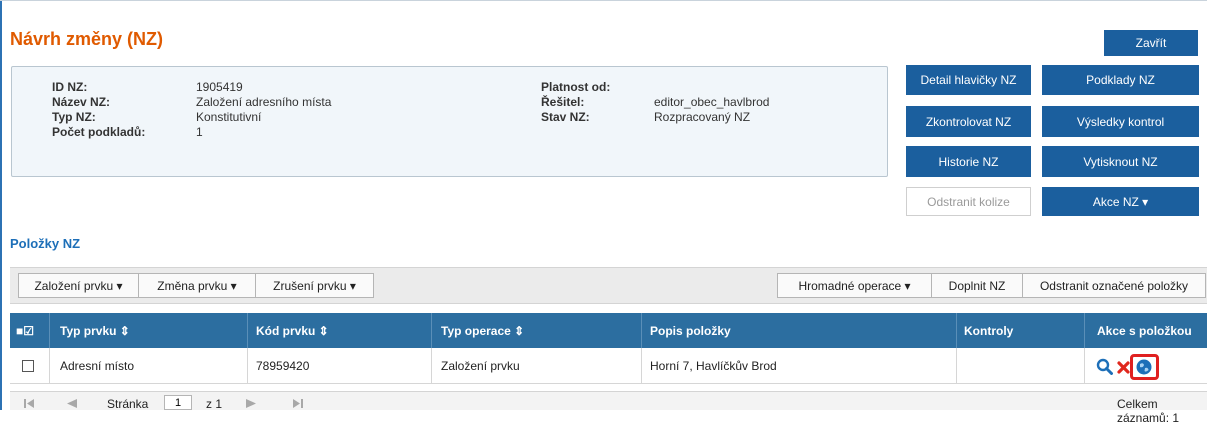 The width and height of the screenshot is (1207, 425). I want to click on column-header-description: Popis položky, so click(690, 330).